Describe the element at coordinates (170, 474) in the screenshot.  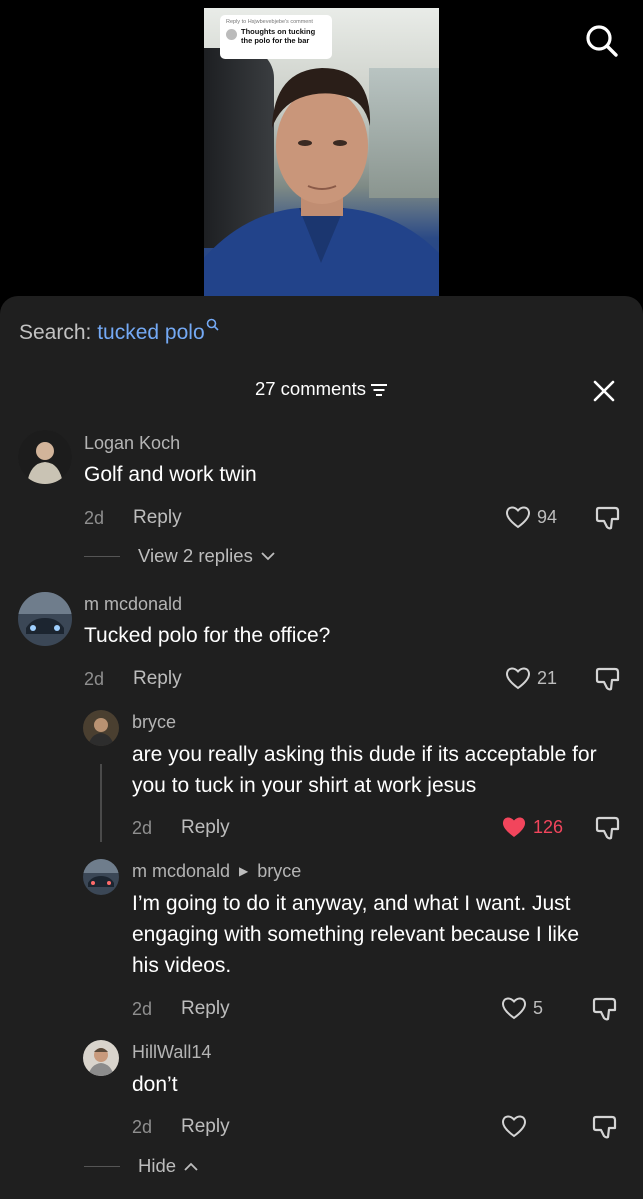
I see `comment-text: Golf and work twin` at that location.